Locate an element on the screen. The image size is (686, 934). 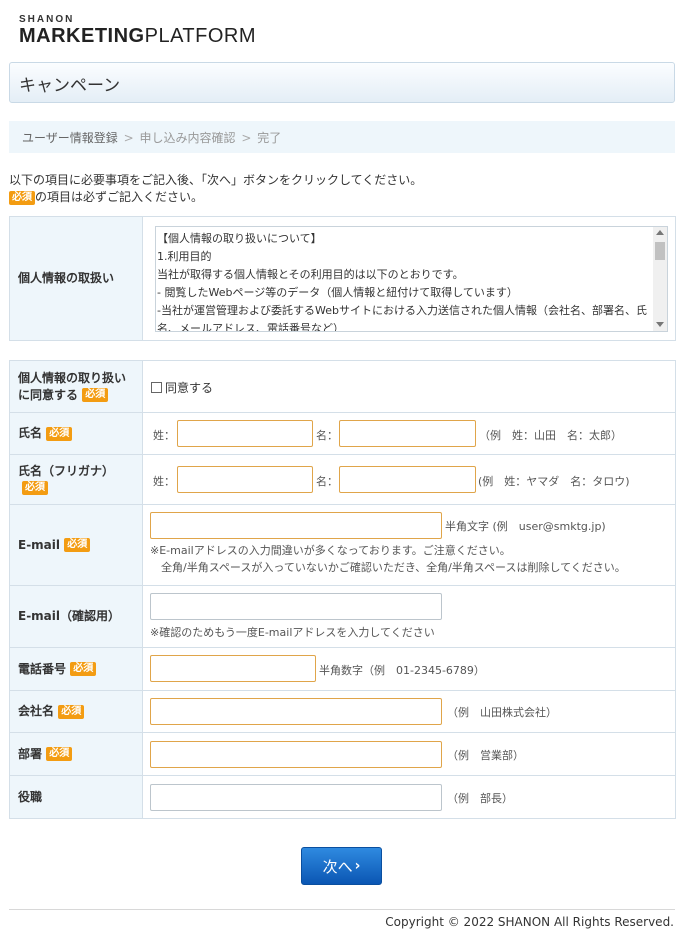
next-button: 次へ › is located at coordinates (341, 866).